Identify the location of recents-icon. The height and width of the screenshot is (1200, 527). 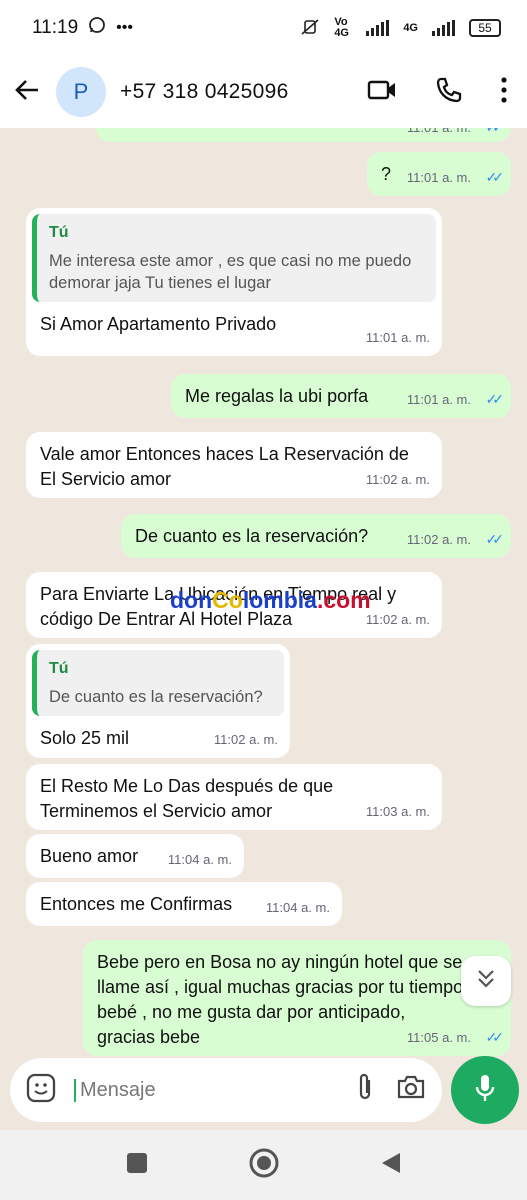
(137, 1165).